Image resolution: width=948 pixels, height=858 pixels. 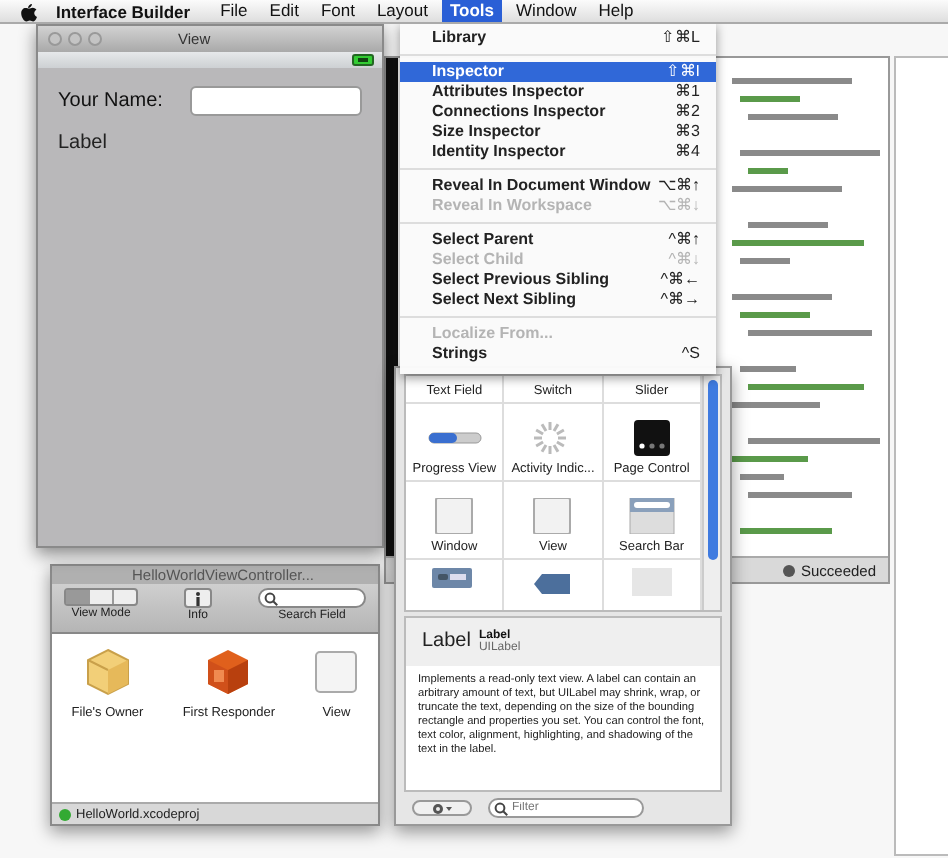 I want to click on menu-item: Select Next Sibling ^⌘→, so click(x=558, y=300).